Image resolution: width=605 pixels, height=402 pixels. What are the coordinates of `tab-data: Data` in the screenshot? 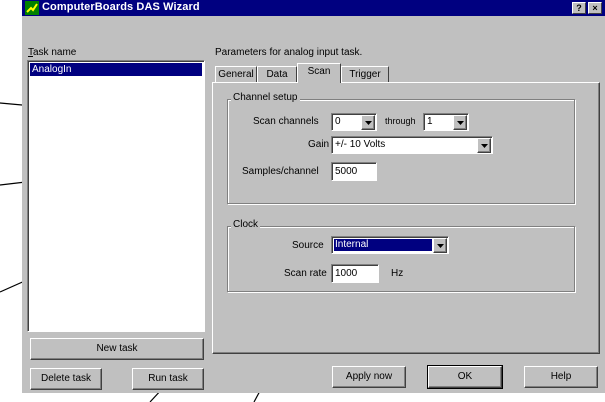 It's located at (277, 74).